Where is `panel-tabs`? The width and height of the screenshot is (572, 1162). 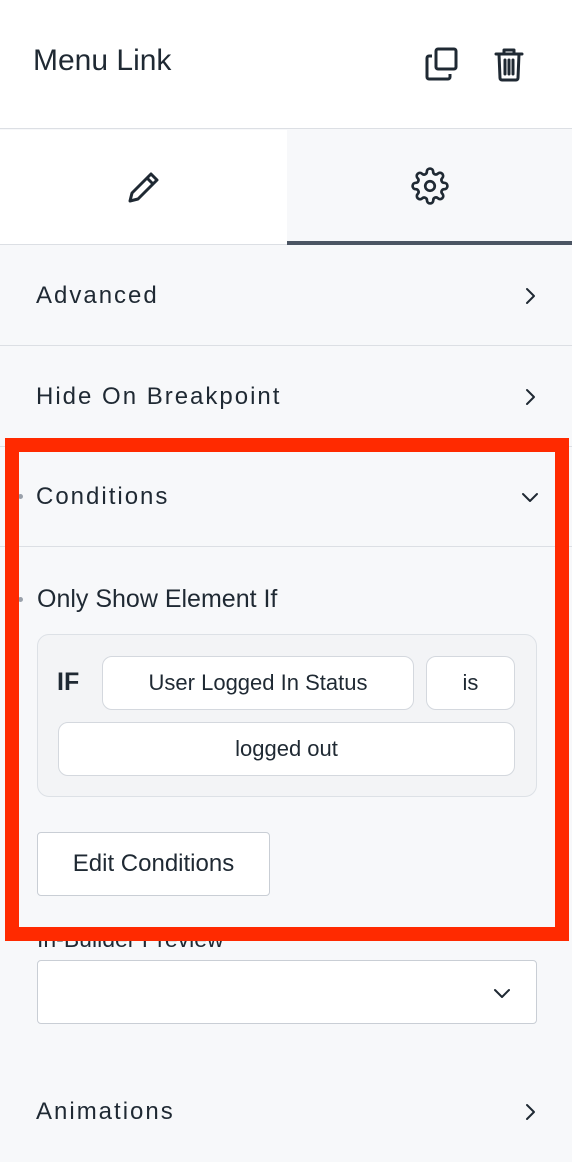 panel-tabs is located at coordinates (286, 187).